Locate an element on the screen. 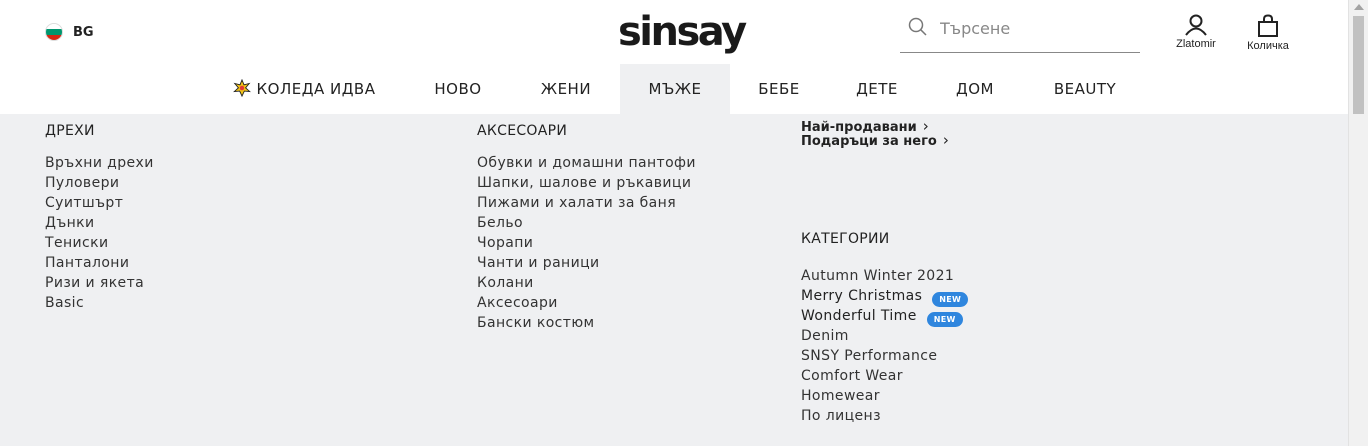 The height and width of the screenshot is (446, 1368). category-link: Merry Christmas NEW is located at coordinates (885, 297).